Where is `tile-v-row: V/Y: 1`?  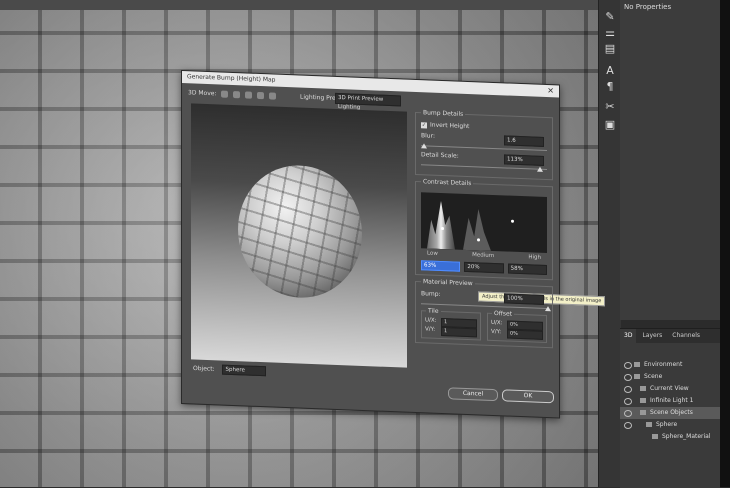 tile-v-row: V/Y: 1 is located at coordinates (451, 332).